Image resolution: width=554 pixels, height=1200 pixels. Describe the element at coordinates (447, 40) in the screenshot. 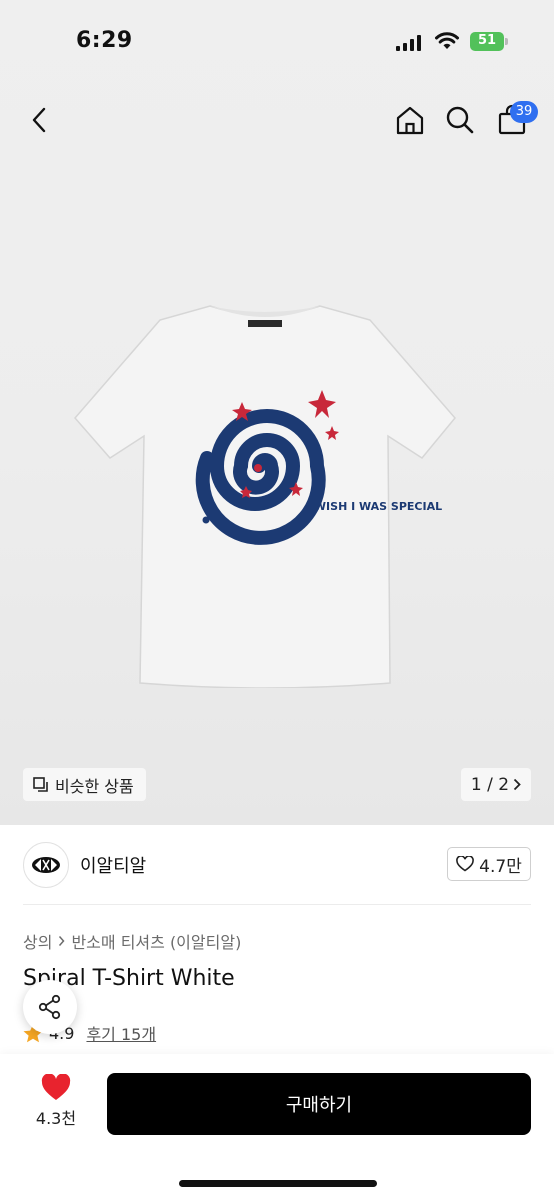

I see `wifi-icon` at that location.